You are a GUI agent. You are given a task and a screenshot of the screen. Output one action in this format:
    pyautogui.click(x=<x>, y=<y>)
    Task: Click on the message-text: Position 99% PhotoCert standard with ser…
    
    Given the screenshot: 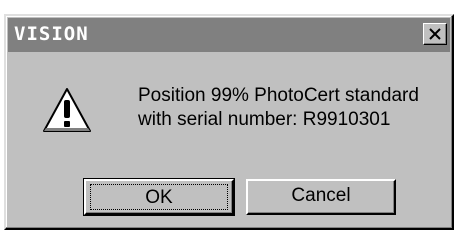 What is the action you would take?
    pyautogui.click(x=278, y=108)
    